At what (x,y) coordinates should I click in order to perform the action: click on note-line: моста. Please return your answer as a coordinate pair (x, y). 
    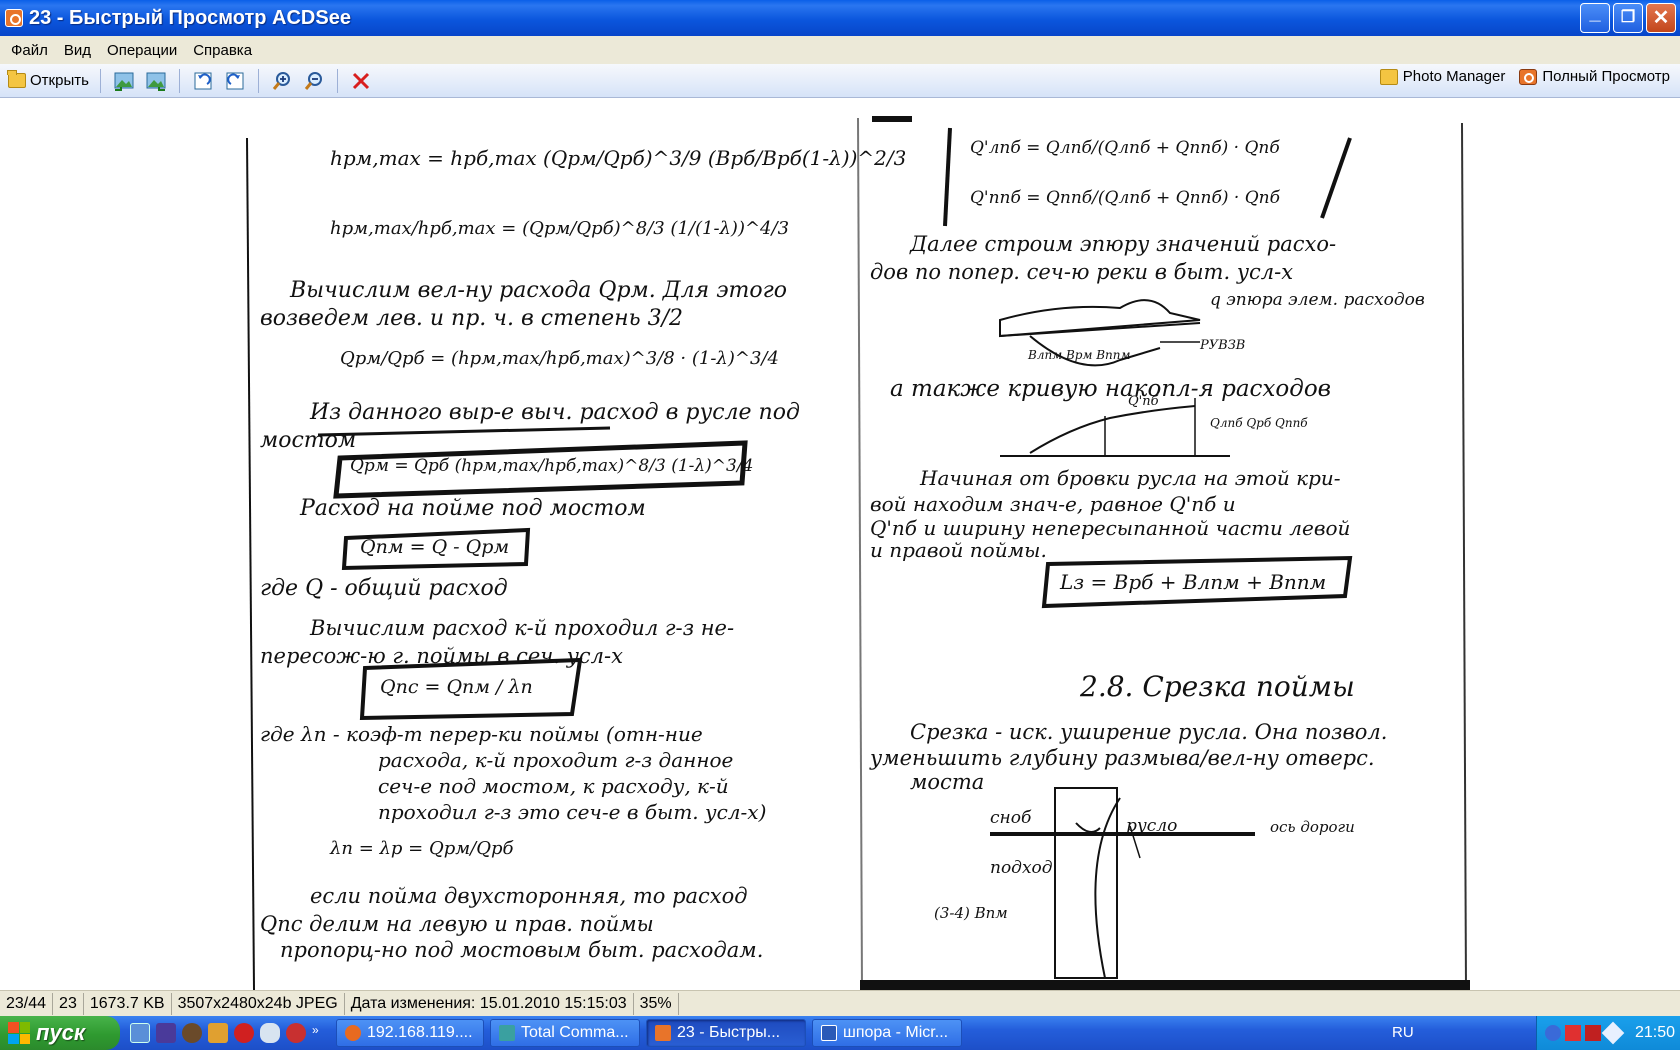
    Looking at the image, I should click on (947, 782).